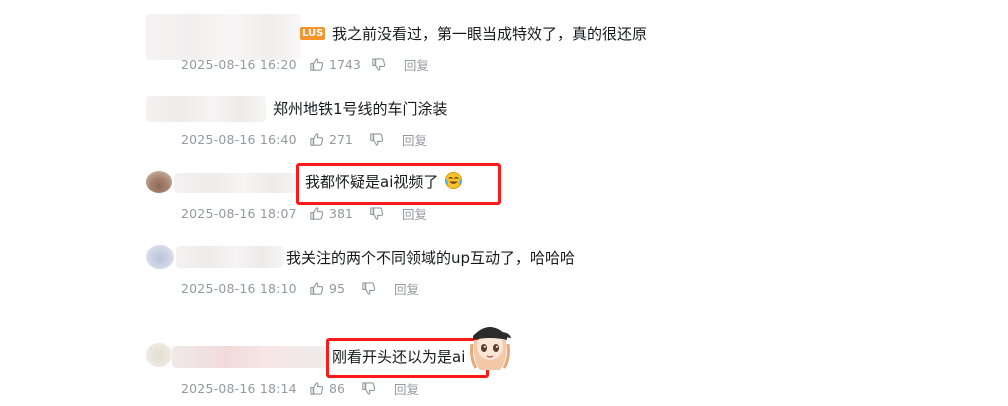 The width and height of the screenshot is (1008, 406). Describe the element at coordinates (300, 388) in the screenshot. I see `comment-meta: 2025-08-16 18:14 86 回复` at that location.